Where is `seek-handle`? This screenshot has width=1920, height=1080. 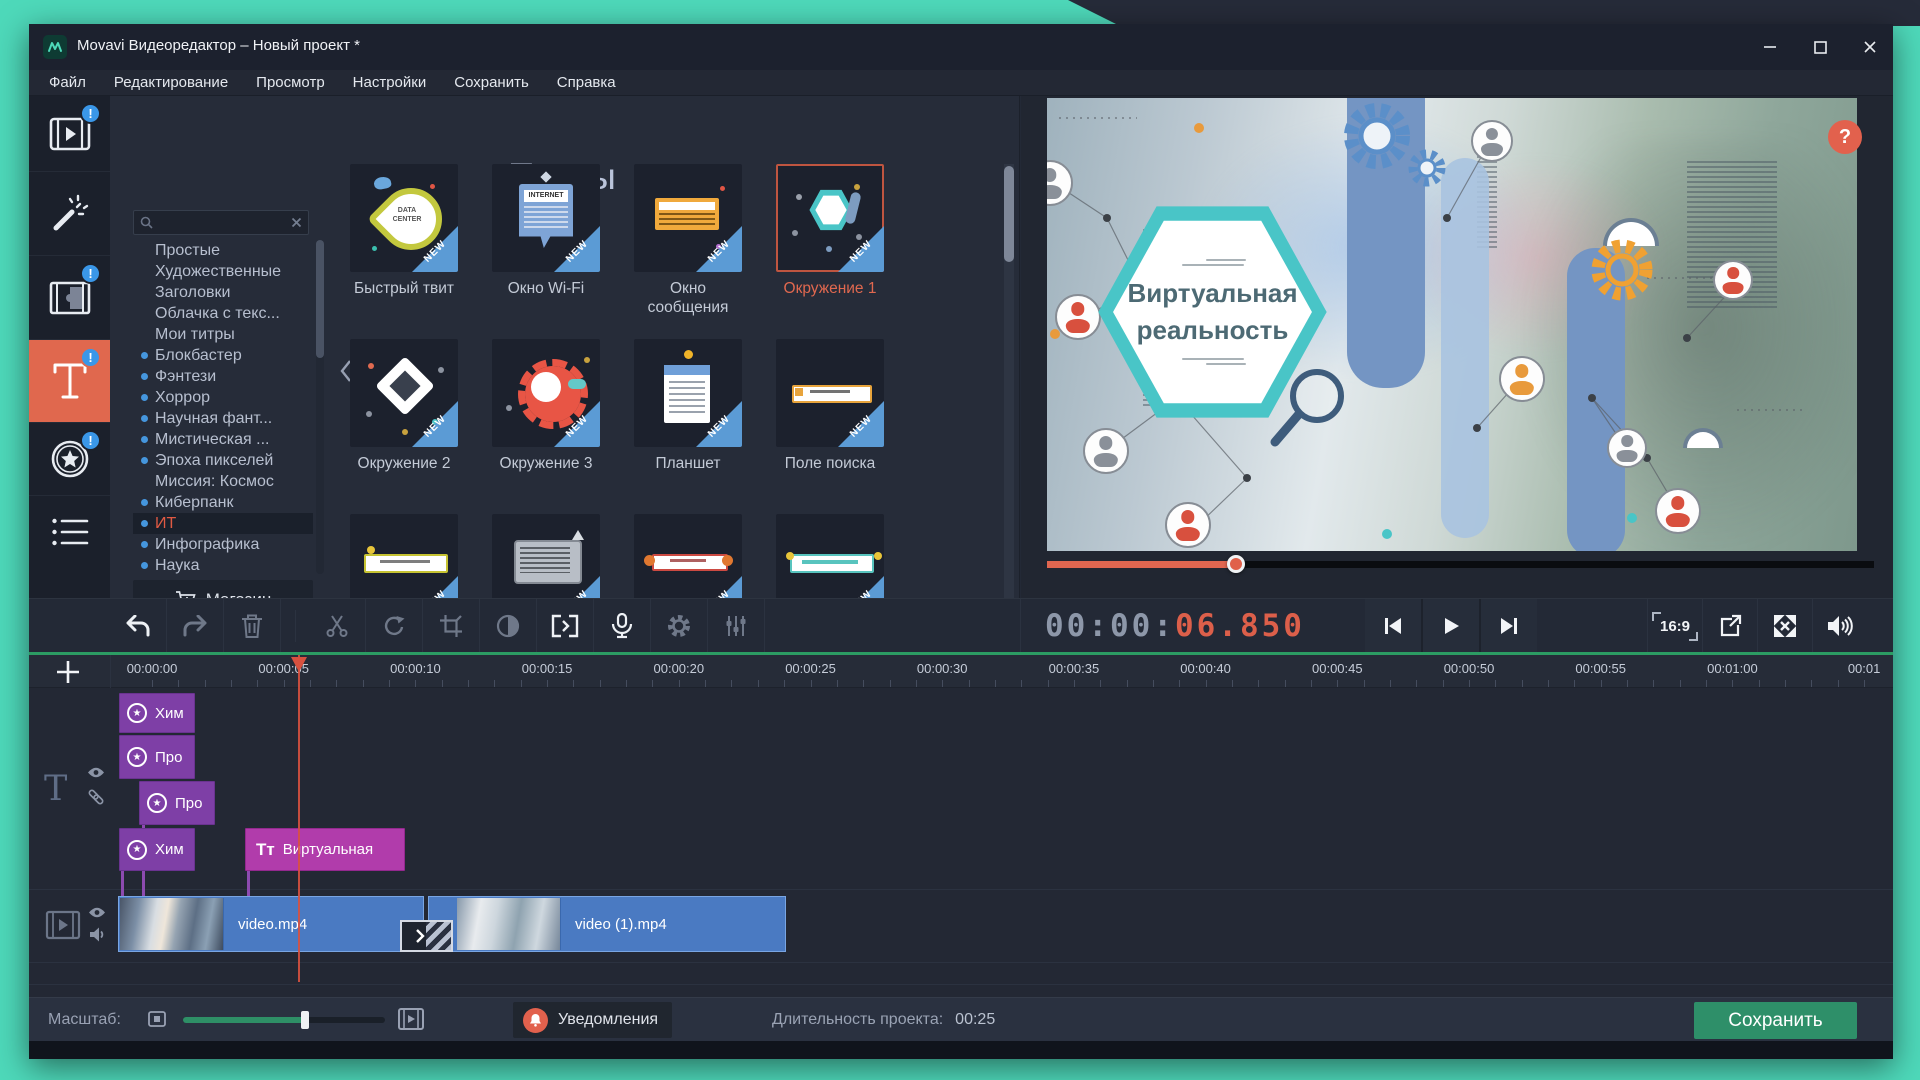
seek-handle is located at coordinates (1236, 564).